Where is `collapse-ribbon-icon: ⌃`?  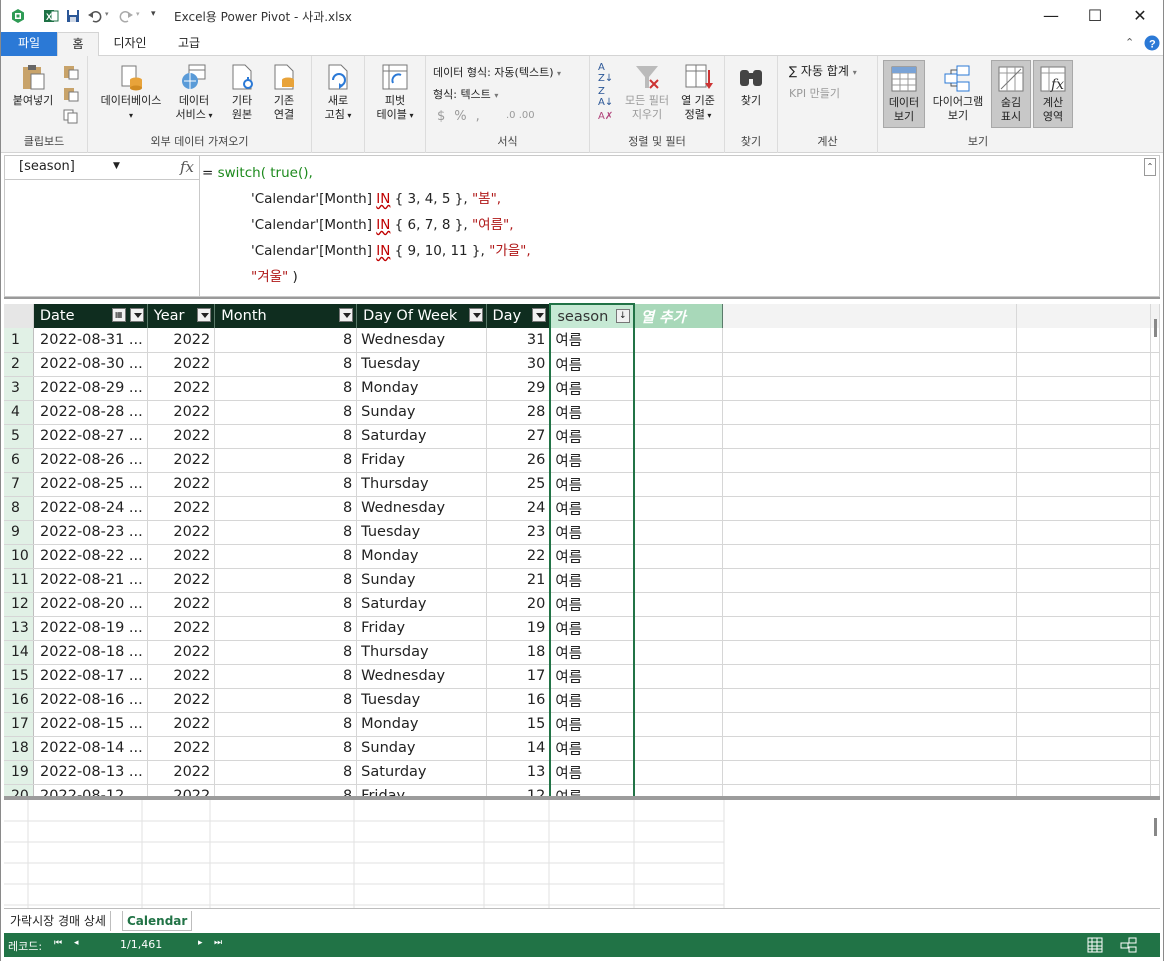
collapse-ribbon-icon: ⌃ is located at coordinates (1129, 42).